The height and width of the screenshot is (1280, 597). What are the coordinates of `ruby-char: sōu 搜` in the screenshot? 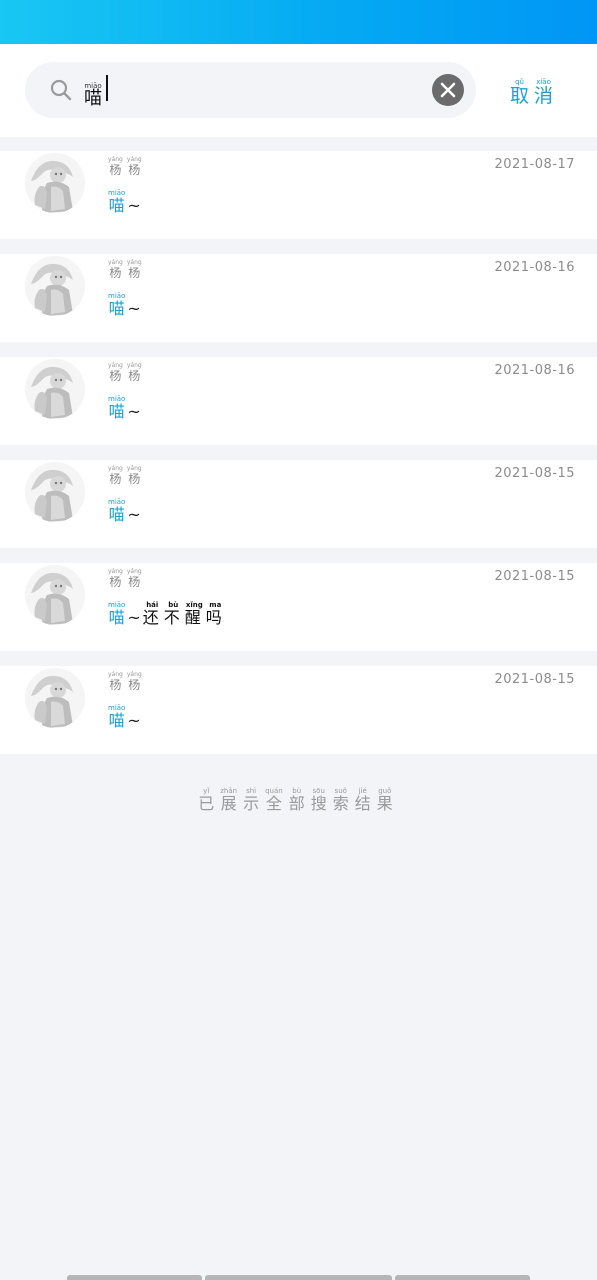 It's located at (319, 800).